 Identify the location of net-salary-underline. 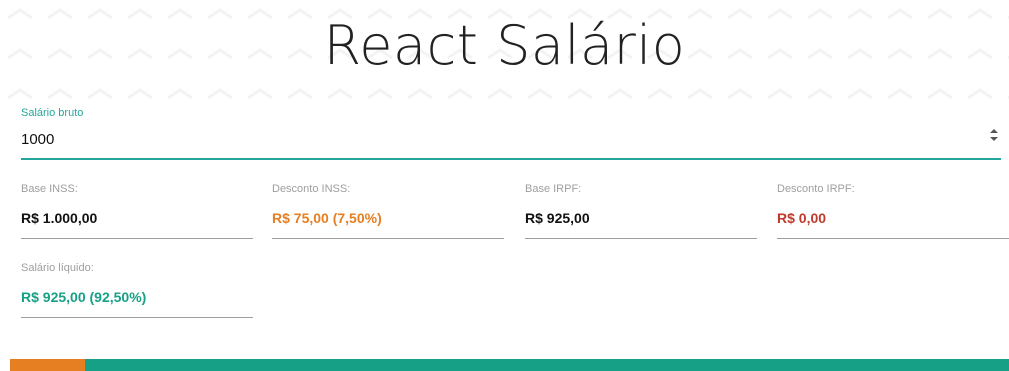
(137, 317).